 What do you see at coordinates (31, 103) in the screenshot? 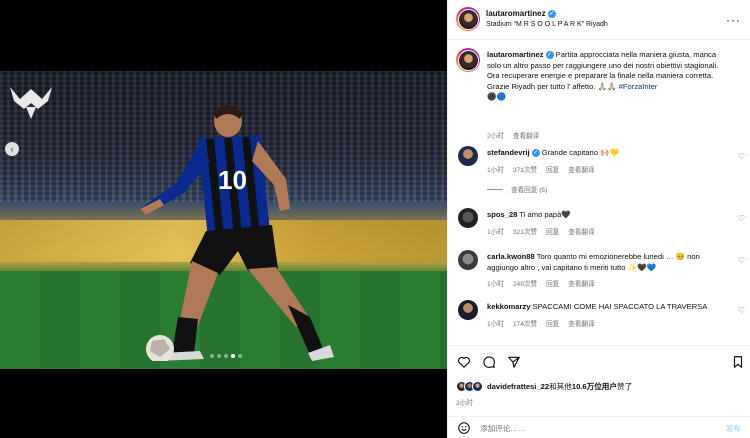
I see `watermark-logo` at bounding box center [31, 103].